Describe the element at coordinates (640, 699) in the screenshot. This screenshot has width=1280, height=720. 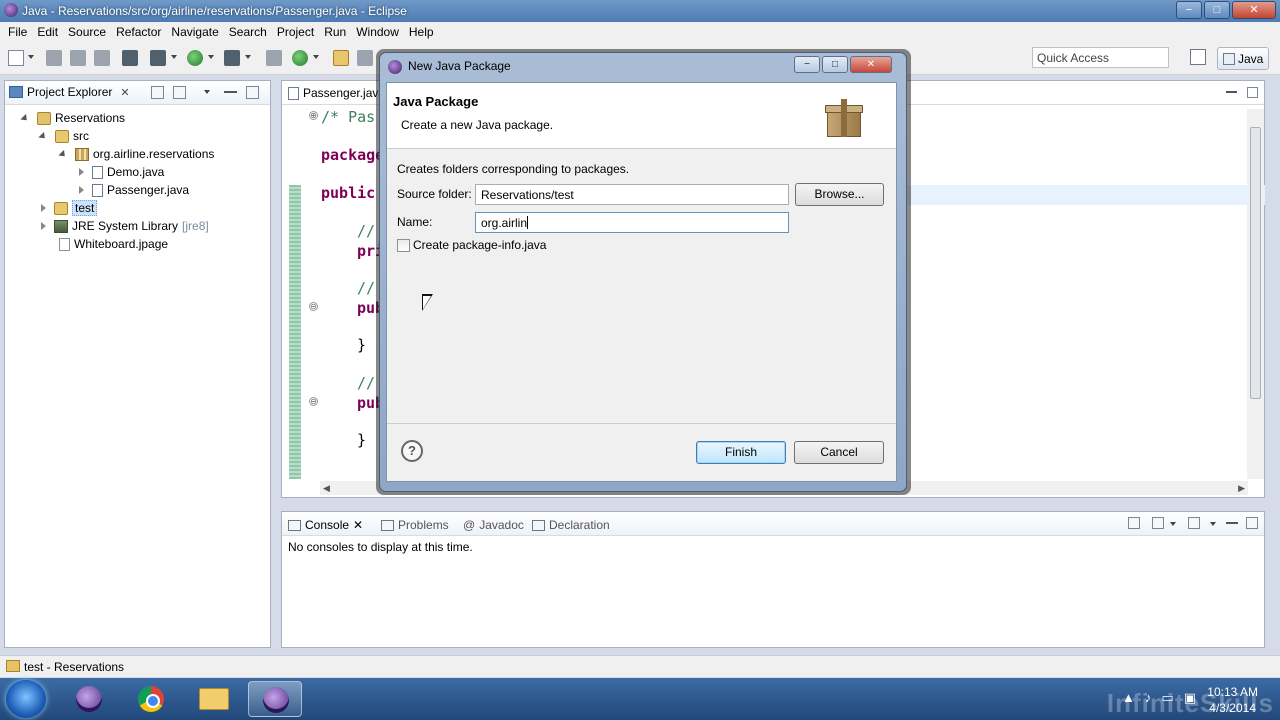
I see `windows-taskbar: ▲ ♪ ▭ ▣ InfiniteSkills 10:13 AM 4/3/2014` at that location.